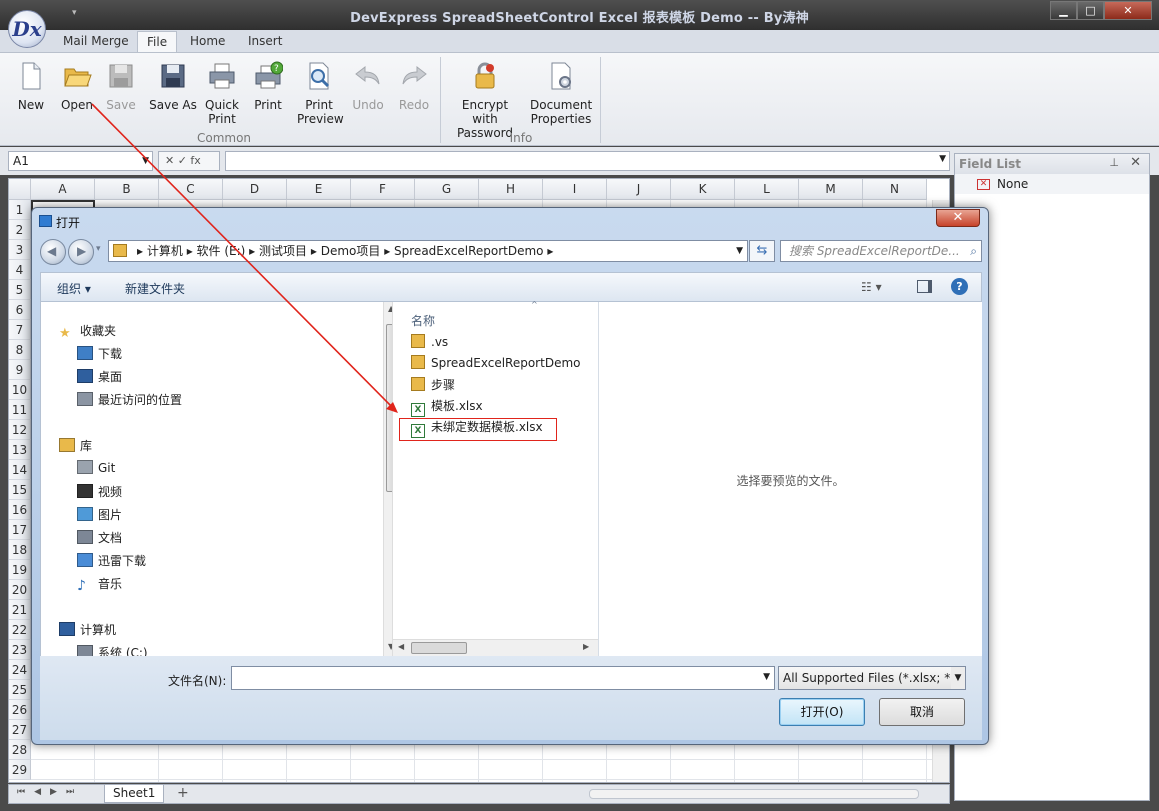 The height and width of the screenshot is (811, 1159). What do you see at coordinates (74, 288) in the screenshot?
I see `organize-menu: 组织 ▾` at bounding box center [74, 288].